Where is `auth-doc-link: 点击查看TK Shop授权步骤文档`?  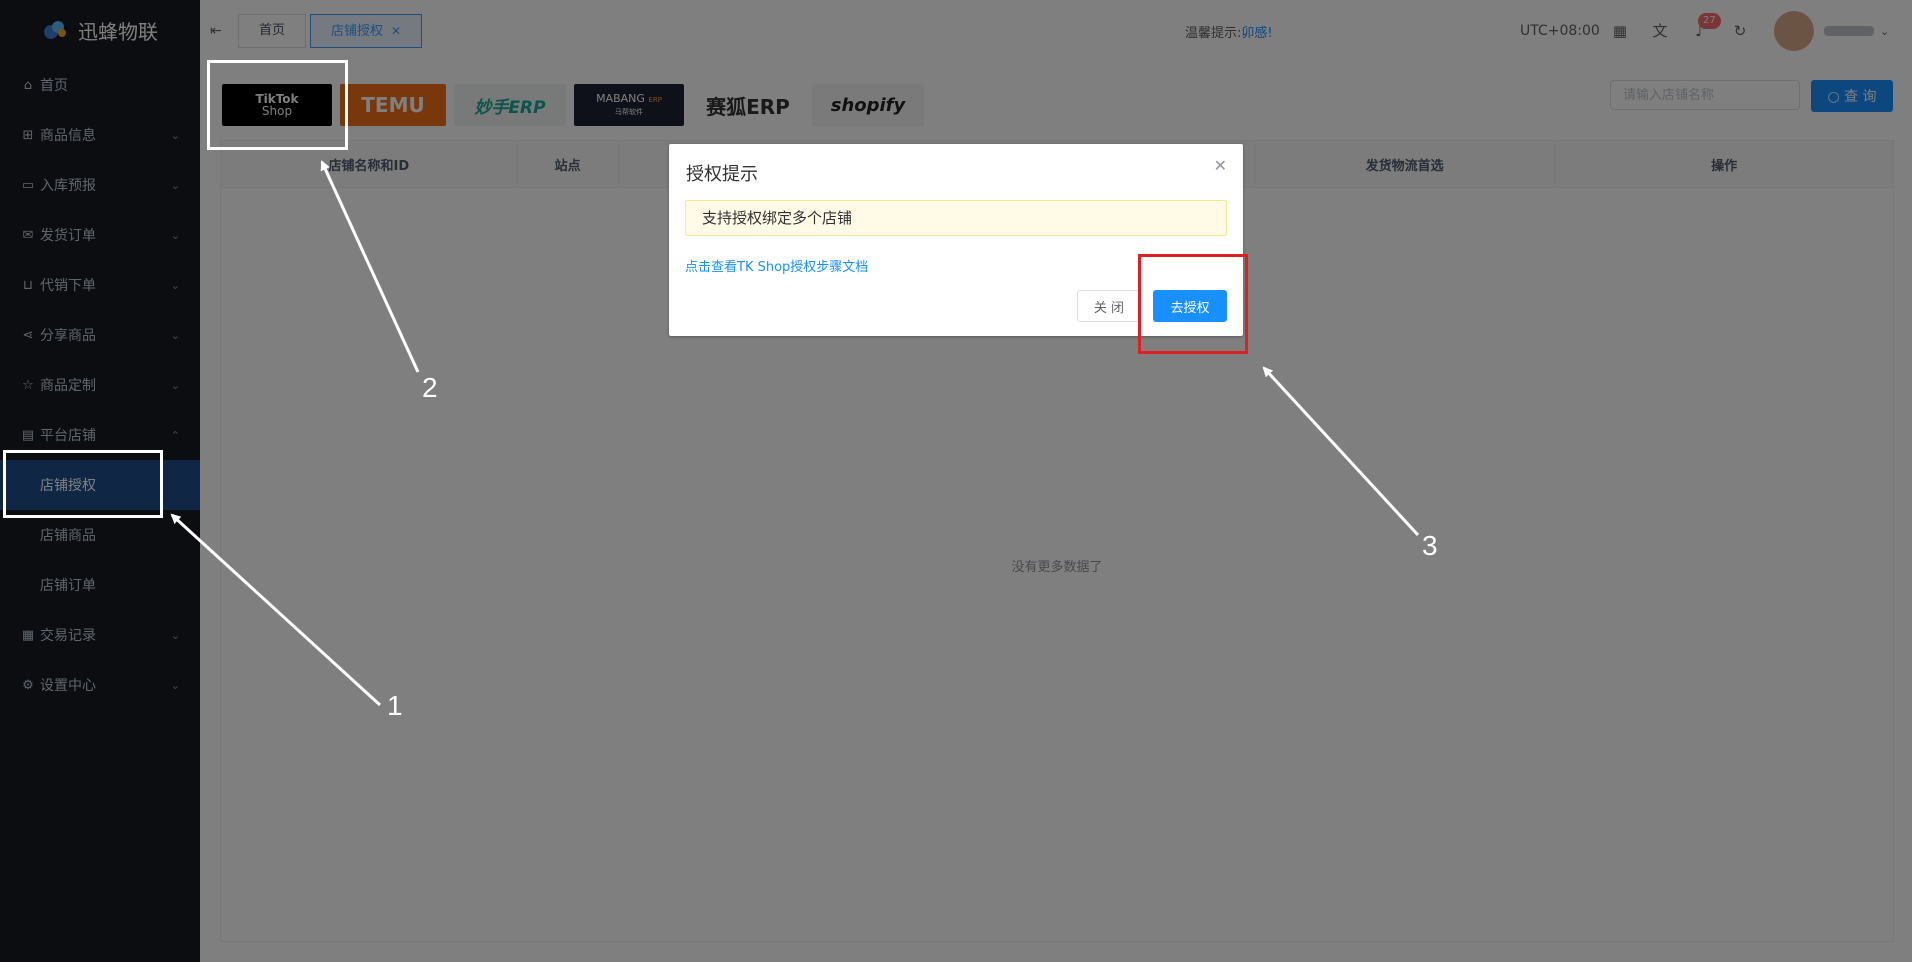
auth-doc-link: 点击查看TK Shop授权步骤文档 is located at coordinates (776, 265).